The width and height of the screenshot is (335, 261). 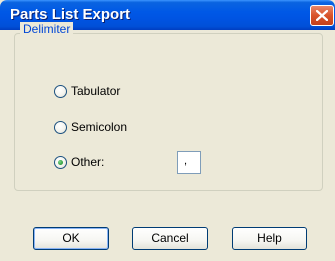 I want to click on radio-selected-dot, so click(x=60, y=162).